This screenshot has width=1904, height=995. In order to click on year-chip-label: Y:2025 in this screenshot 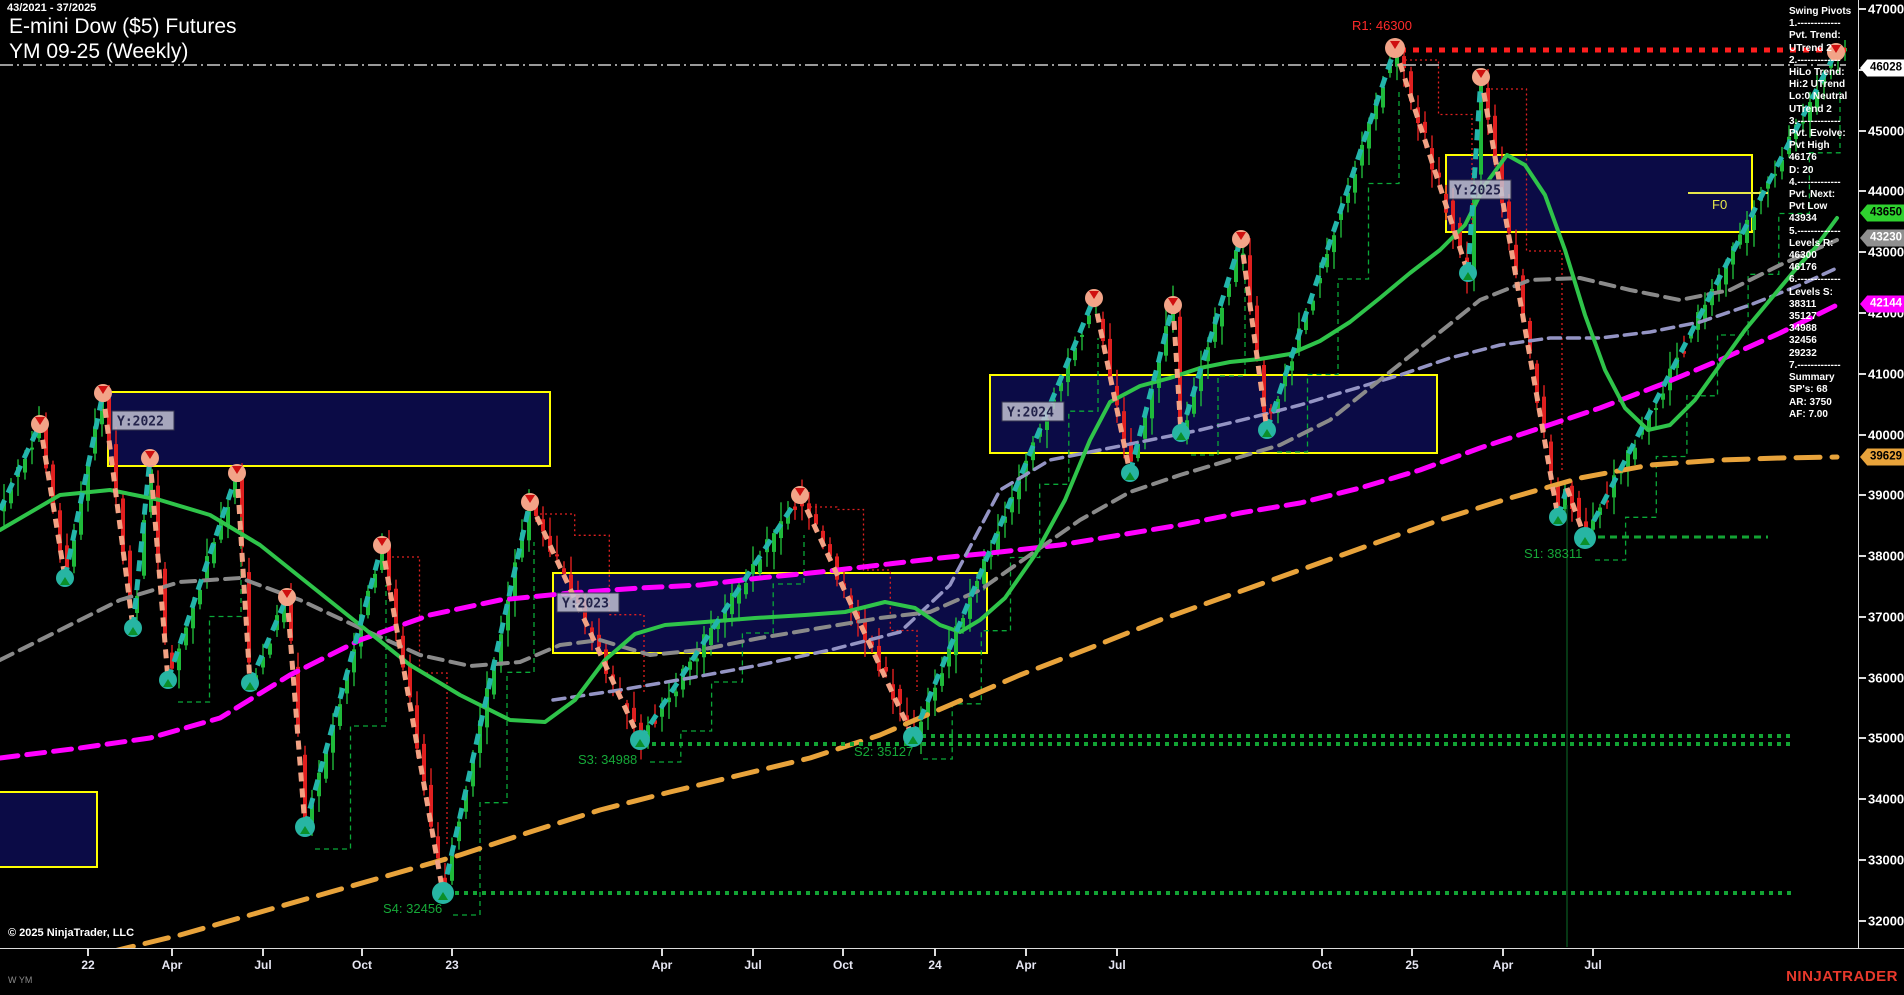, I will do `click(1477, 191)`.